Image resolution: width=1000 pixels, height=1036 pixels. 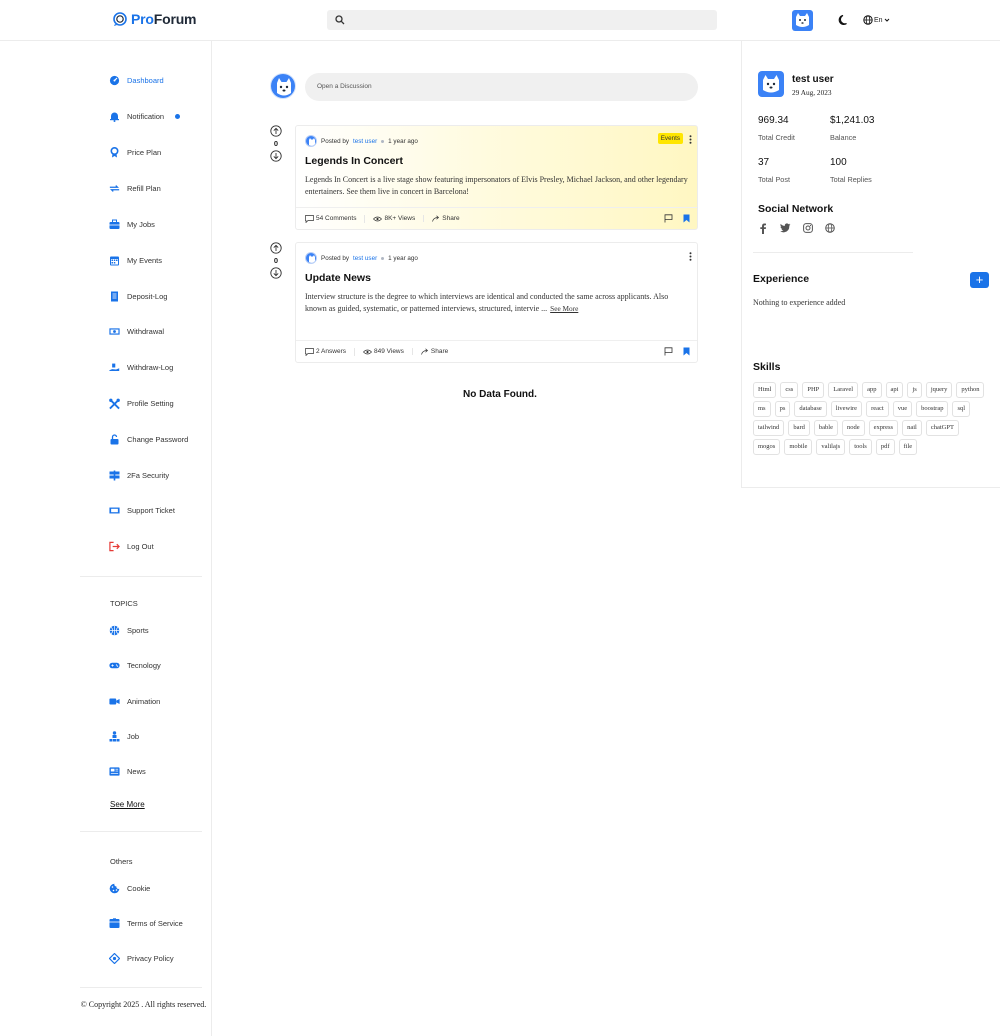 I want to click on comments-stat: 54 Comments, so click(x=335, y=218).